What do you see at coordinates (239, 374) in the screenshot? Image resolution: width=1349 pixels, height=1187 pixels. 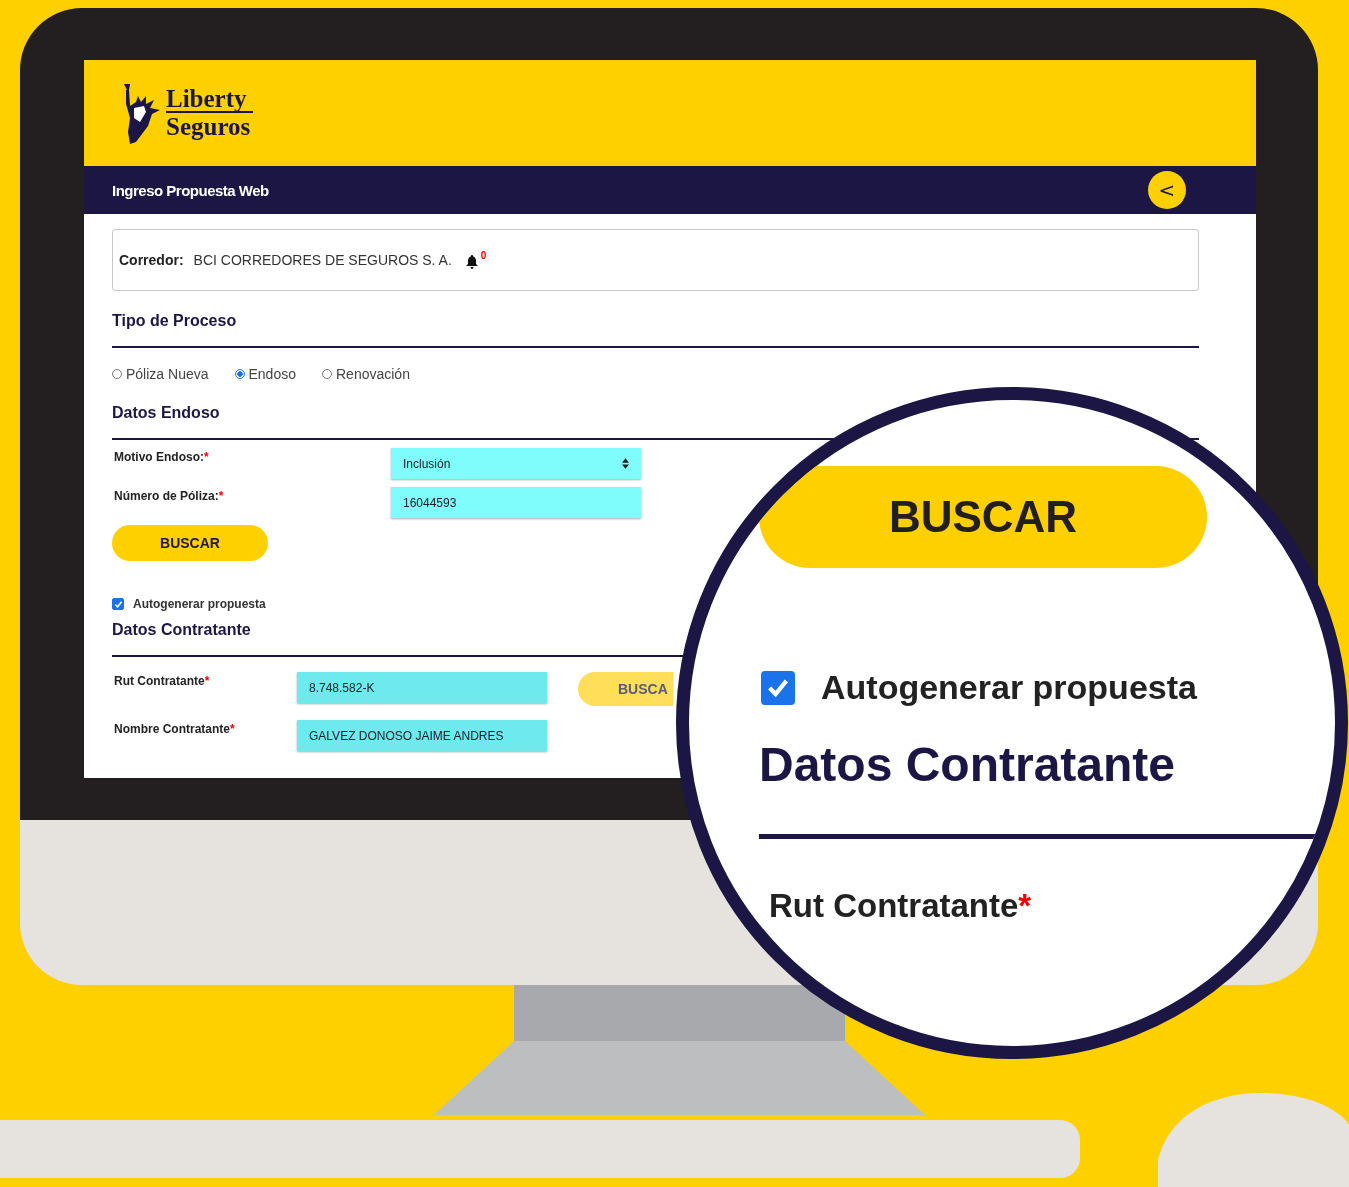 I see `radio-button` at bounding box center [239, 374].